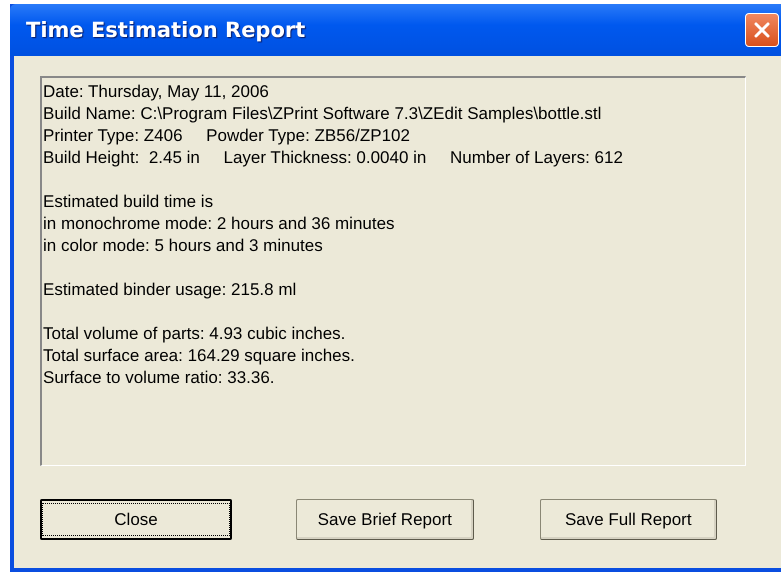 This screenshot has width=781, height=572. Describe the element at coordinates (762, 30) in the screenshot. I see `close-icon` at that location.